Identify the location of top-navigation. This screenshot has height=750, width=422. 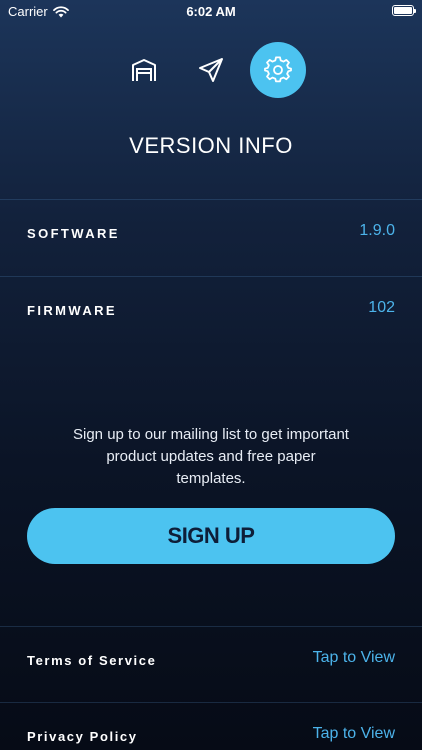
(211, 70).